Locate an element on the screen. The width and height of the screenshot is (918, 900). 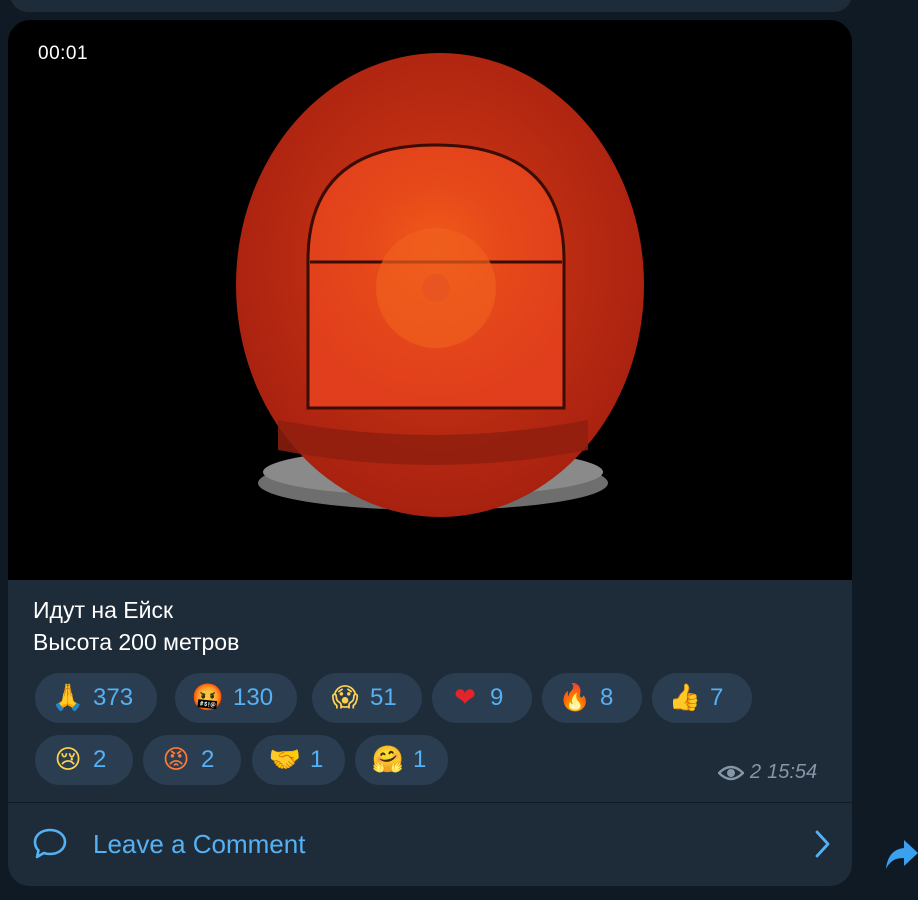
message-meta: 2 15:54 is located at coordinates (767, 772).